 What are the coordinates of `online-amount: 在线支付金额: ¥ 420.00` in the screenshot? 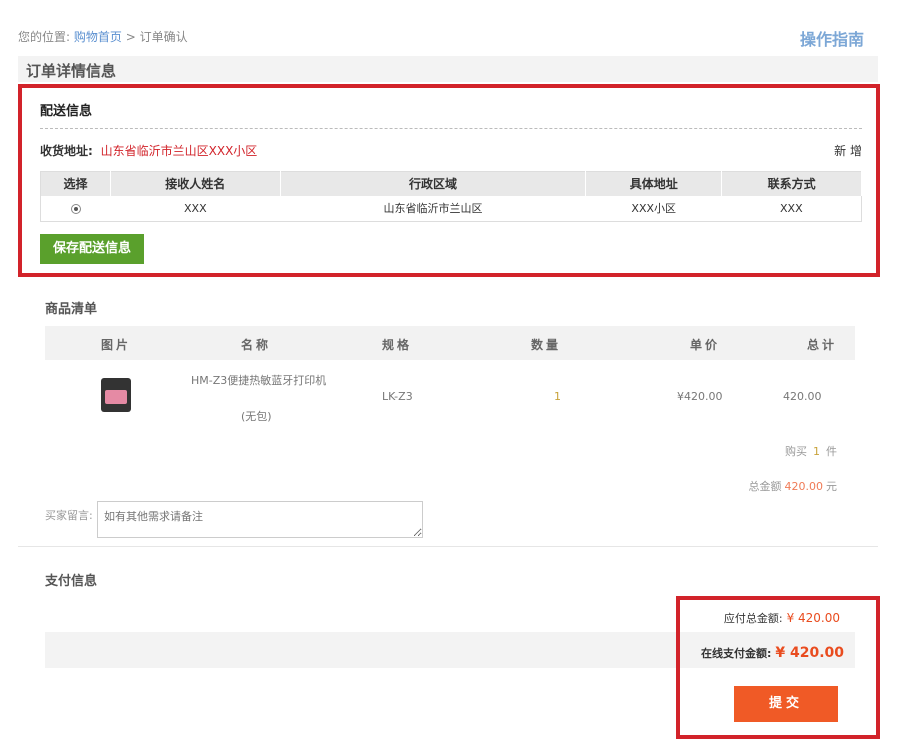 It's located at (768, 654).